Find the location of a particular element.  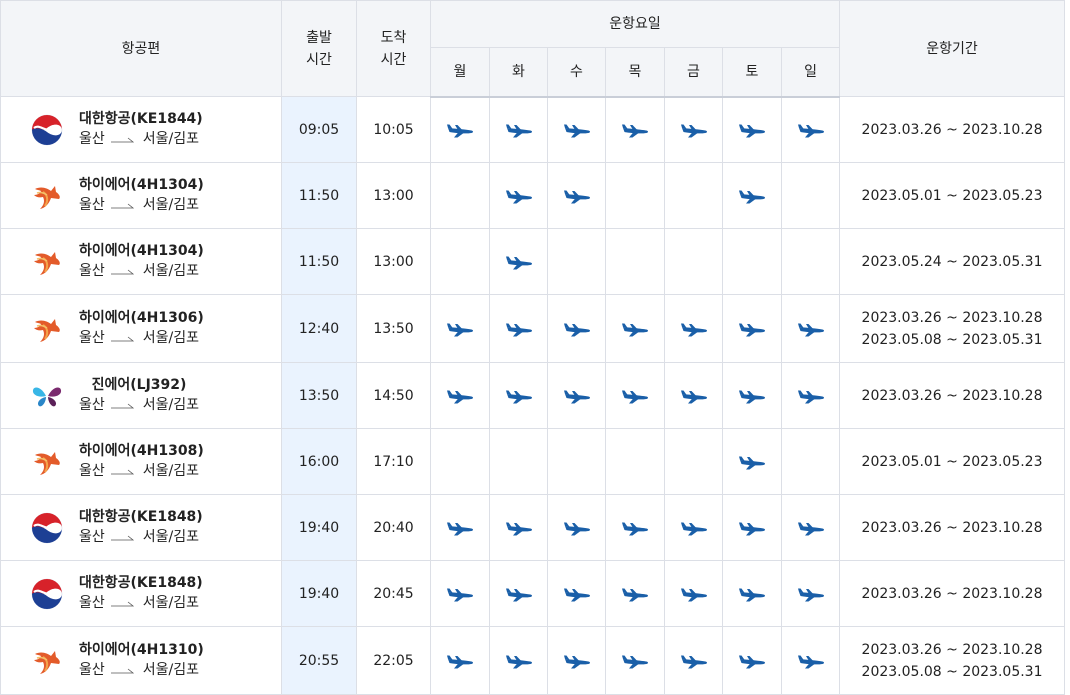

header-operating-period: 운항기간 is located at coordinates (952, 48).